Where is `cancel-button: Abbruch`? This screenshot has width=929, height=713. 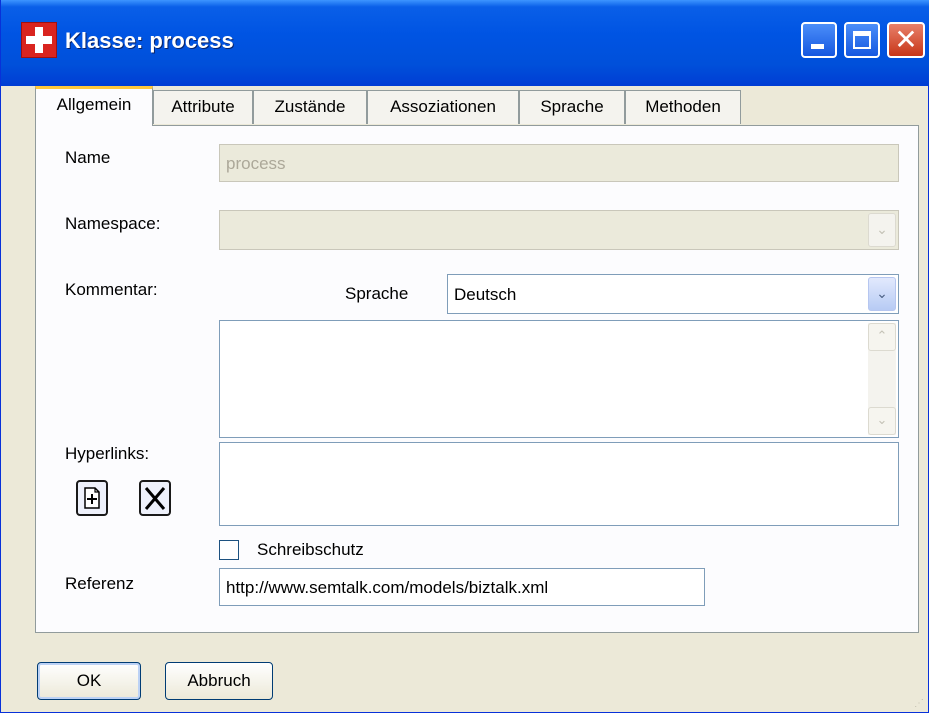
cancel-button: Abbruch is located at coordinates (219, 681).